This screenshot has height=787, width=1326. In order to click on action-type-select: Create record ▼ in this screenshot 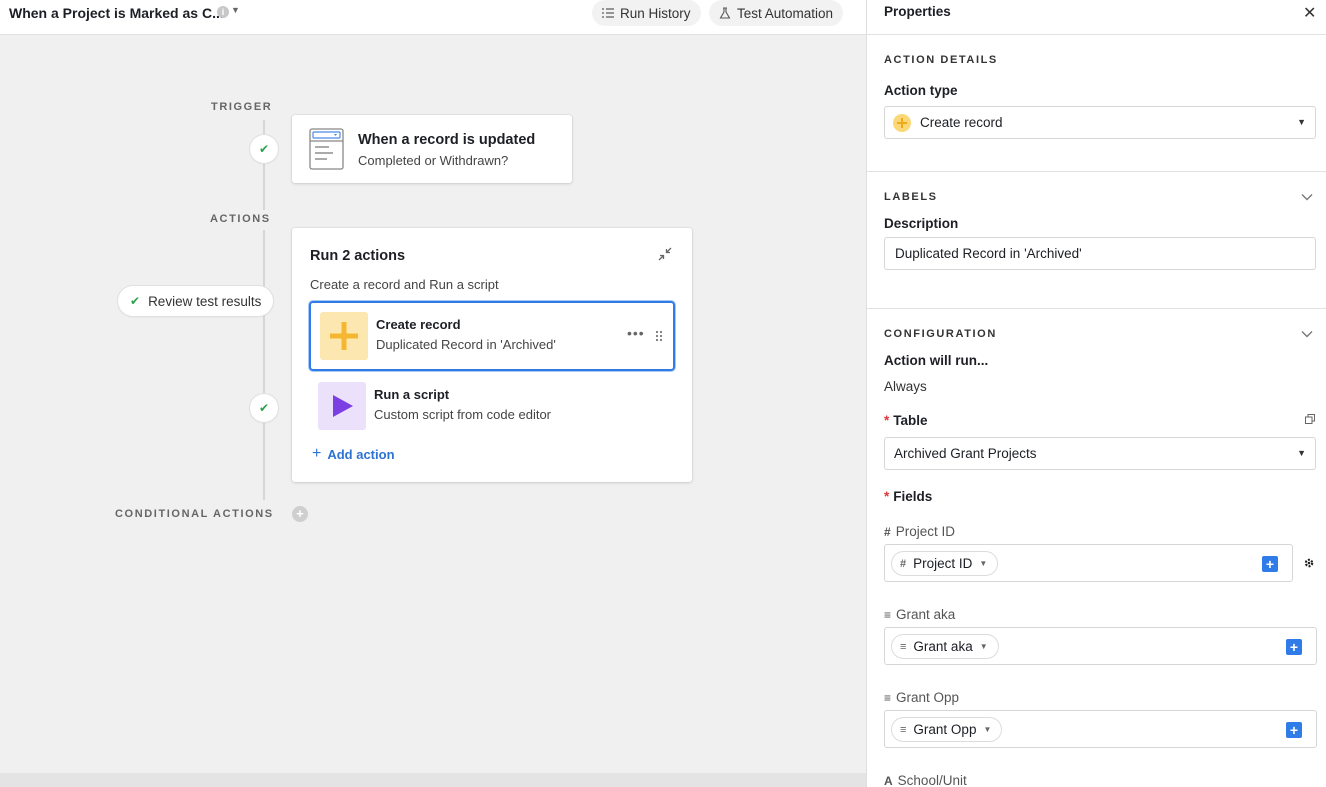, I will do `click(1100, 122)`.